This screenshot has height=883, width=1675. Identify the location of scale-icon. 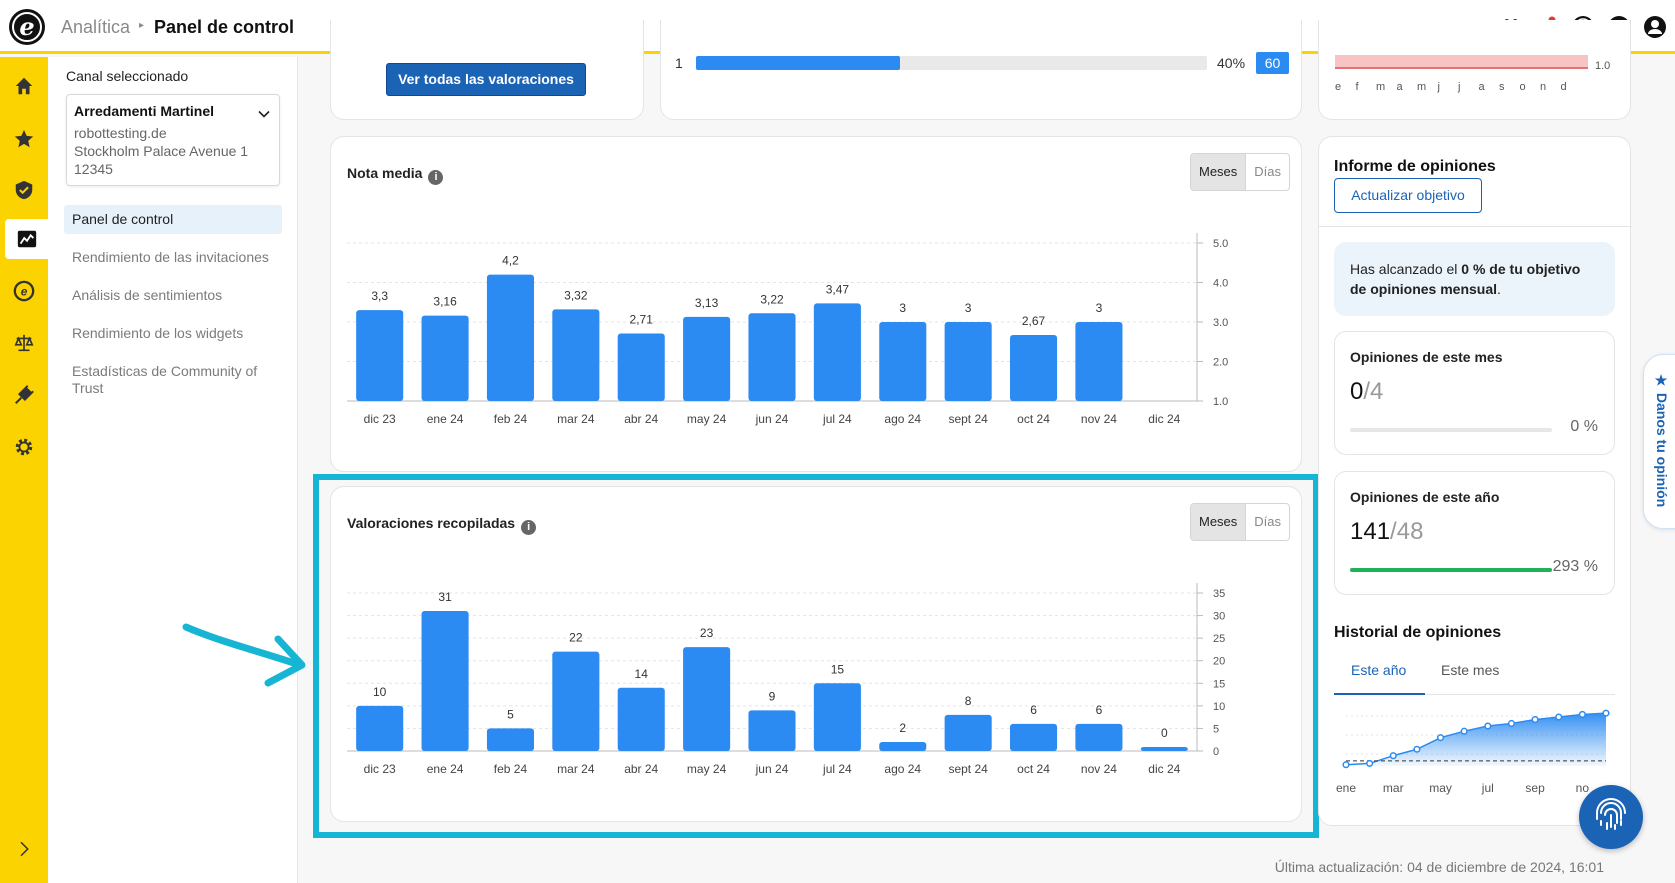
(24, 343).